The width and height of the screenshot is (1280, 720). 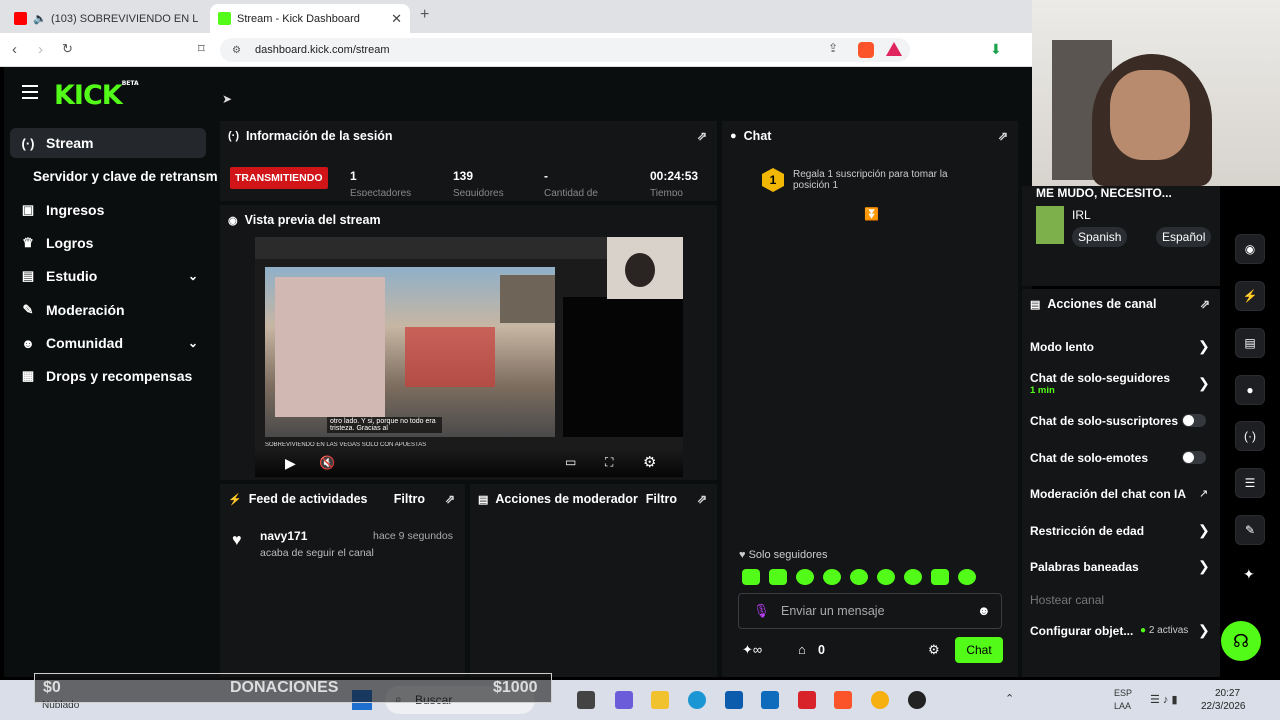 I want to click on external-link-icon: ↗, so click(x=1203, y=493).